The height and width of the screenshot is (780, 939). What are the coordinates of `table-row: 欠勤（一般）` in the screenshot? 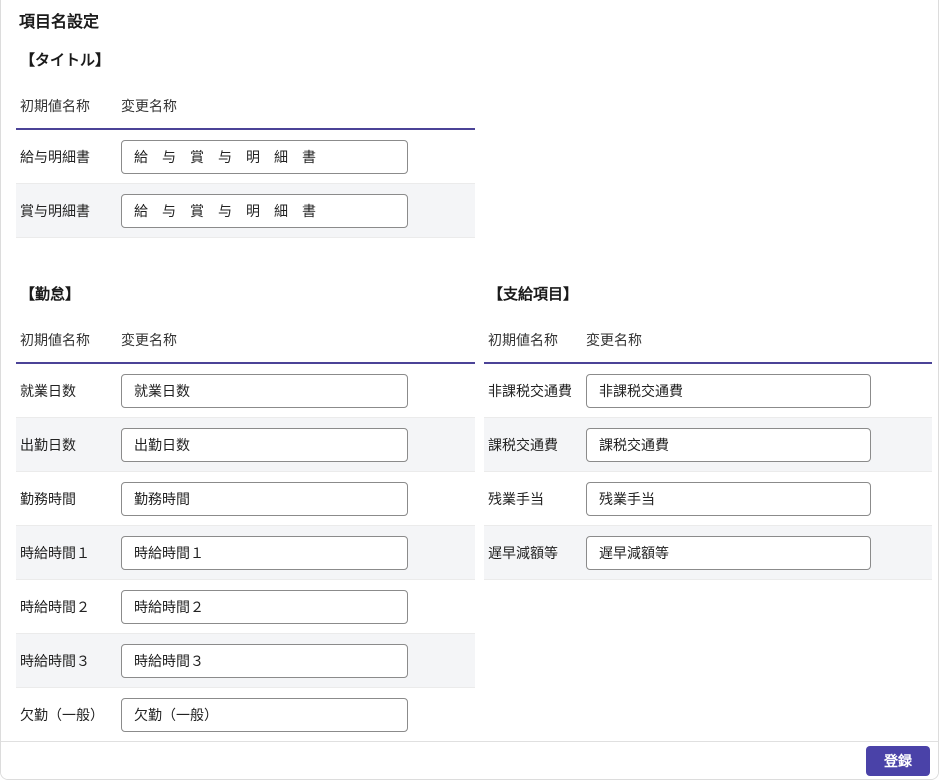 It's located at (245, 715).